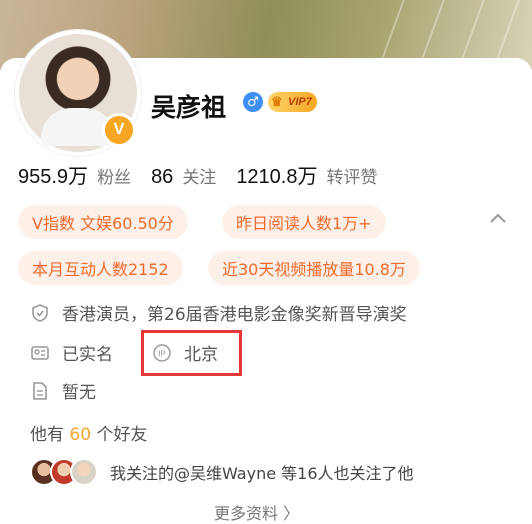 The height and width of the screenshot is (524, 532). What do you see at coordinates (84, 472) in the screenshot?
I see `mutual-avatar` at bounding box center [84, 472].